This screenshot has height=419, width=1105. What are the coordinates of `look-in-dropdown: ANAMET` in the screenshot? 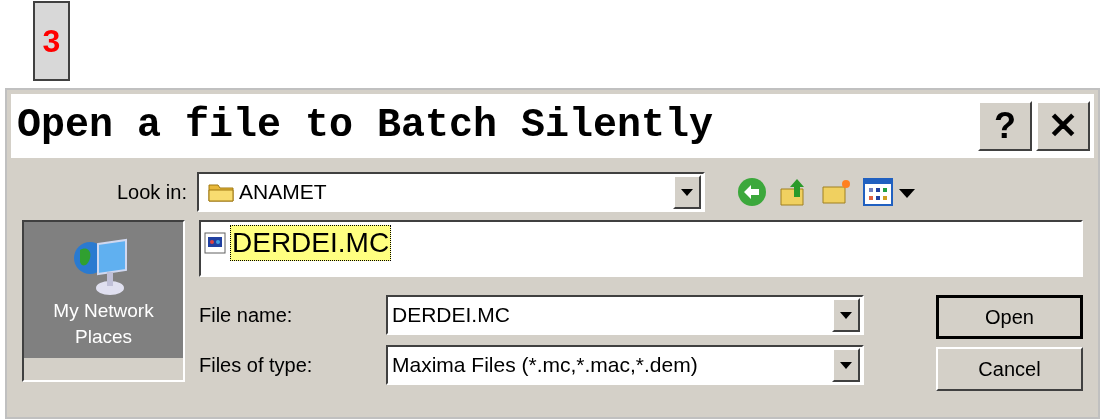 It's located at (451, 192).